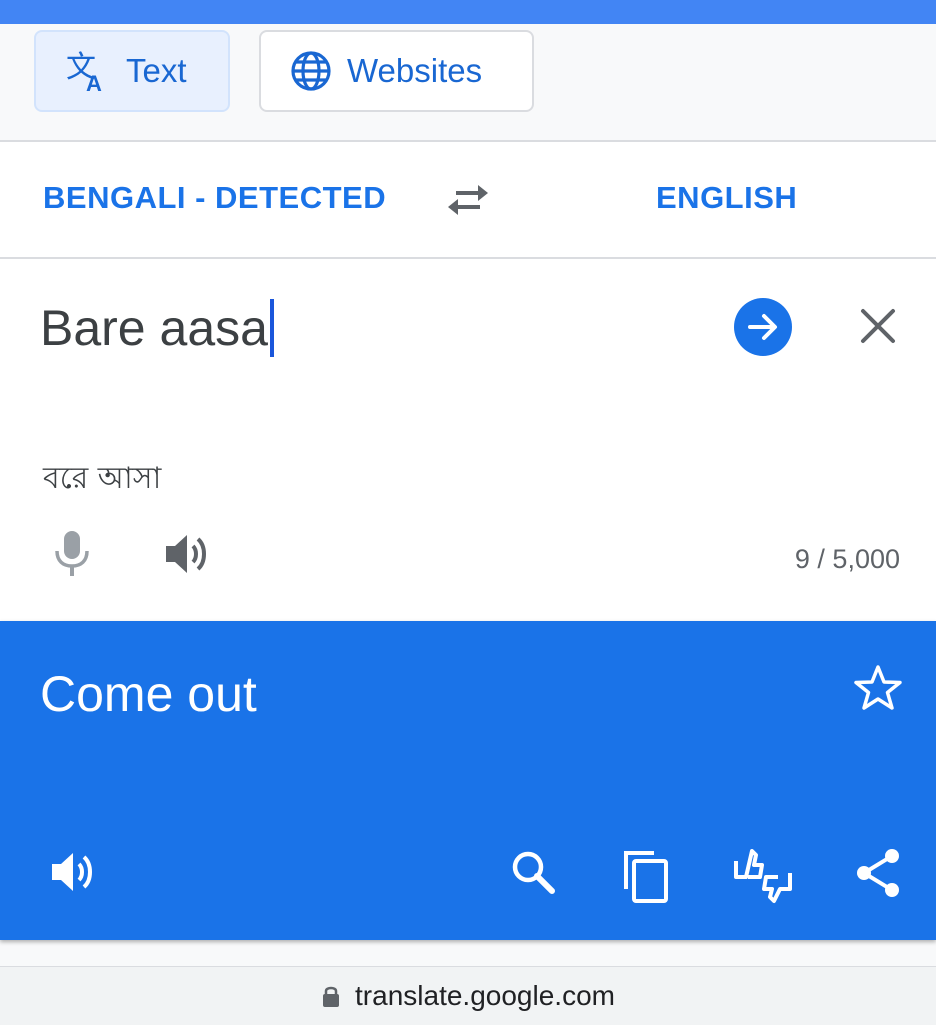 This screenshot has height=1025, width=936. What do you see at coordinates (94, 82) in the screenshot?
I see `svg-text: A` at bounding box center [94, 82].